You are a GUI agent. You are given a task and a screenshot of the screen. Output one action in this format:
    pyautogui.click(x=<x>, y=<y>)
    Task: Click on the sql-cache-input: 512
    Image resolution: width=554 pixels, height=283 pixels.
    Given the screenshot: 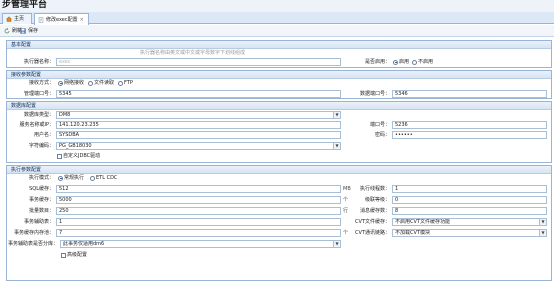 What is the action you would take?
    pyautogui.click(x=198, y=189)
    